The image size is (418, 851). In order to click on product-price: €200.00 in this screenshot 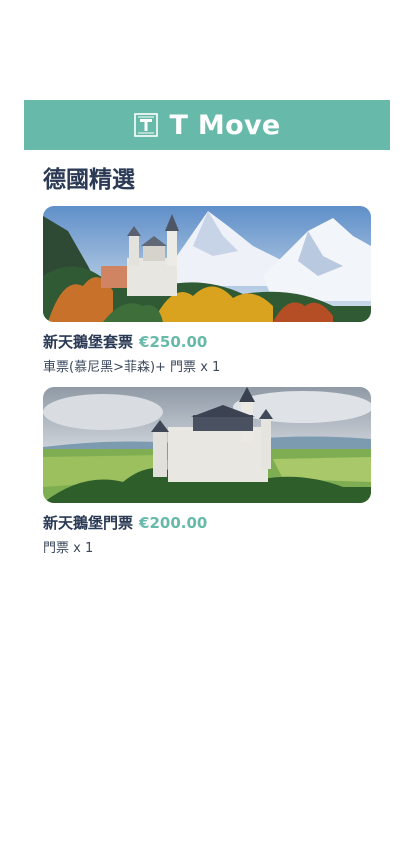, I will do `click(173, 523)`.